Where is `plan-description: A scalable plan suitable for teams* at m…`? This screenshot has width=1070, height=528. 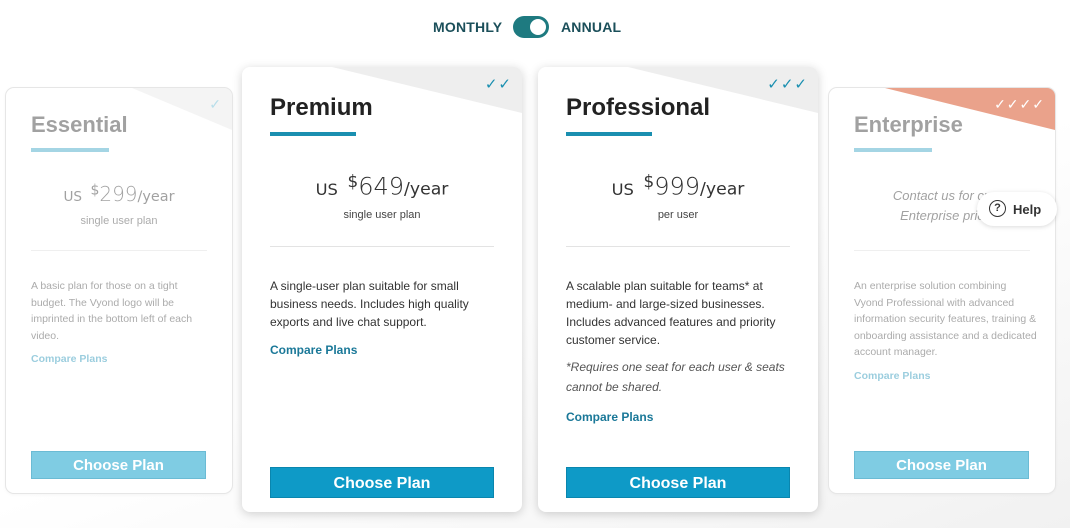 plan-description: A scalable plan suitable for teams* at m… is located at coordinates (671, 313).